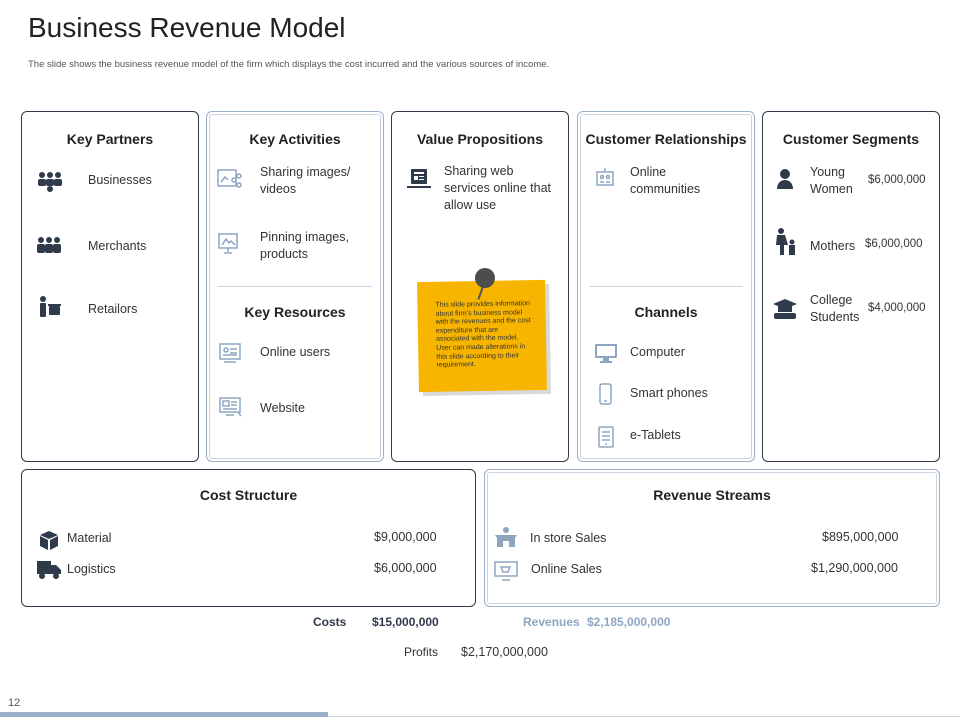 The image size is (960, 720). I want to click on customer-relationships-header: Customer Relationships, so click(666, 139).